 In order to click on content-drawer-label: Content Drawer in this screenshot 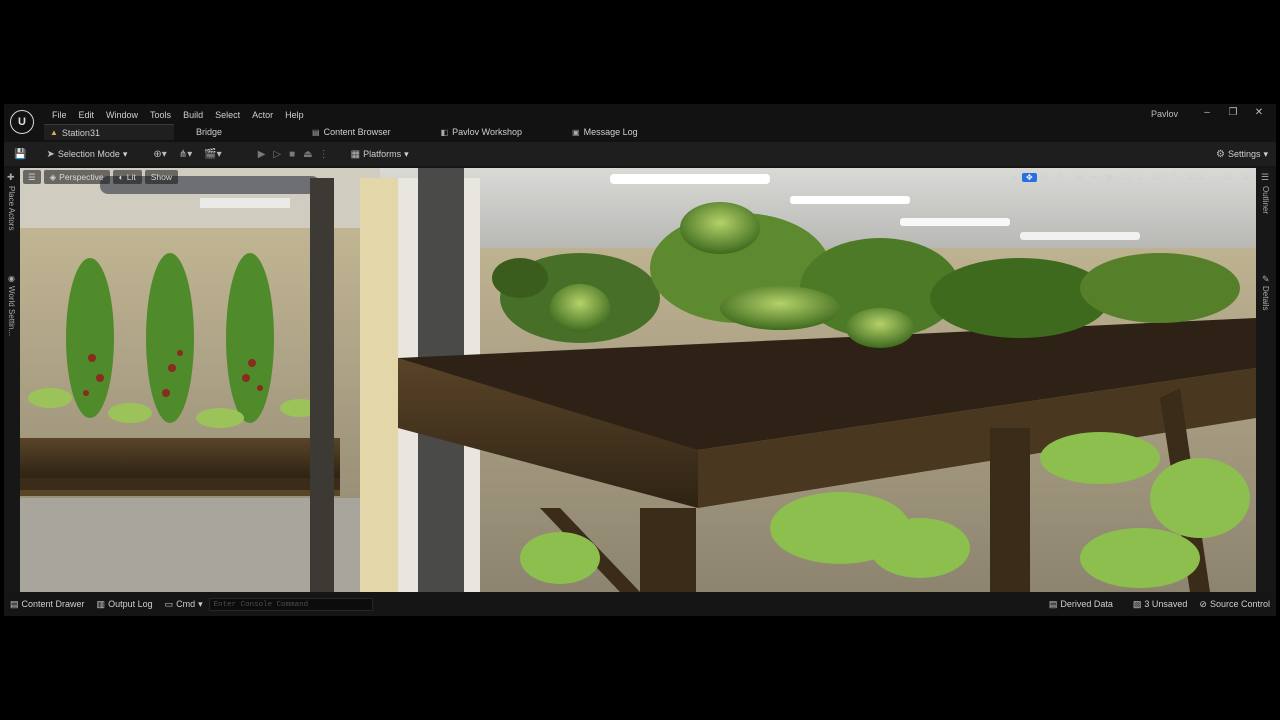, I will do `click(53, 604)`.